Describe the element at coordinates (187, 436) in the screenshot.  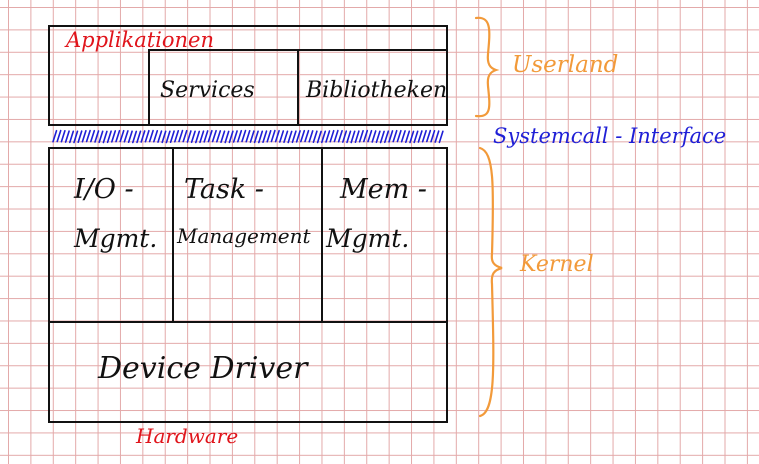
I see `hardware-label: Hardware` at that location.